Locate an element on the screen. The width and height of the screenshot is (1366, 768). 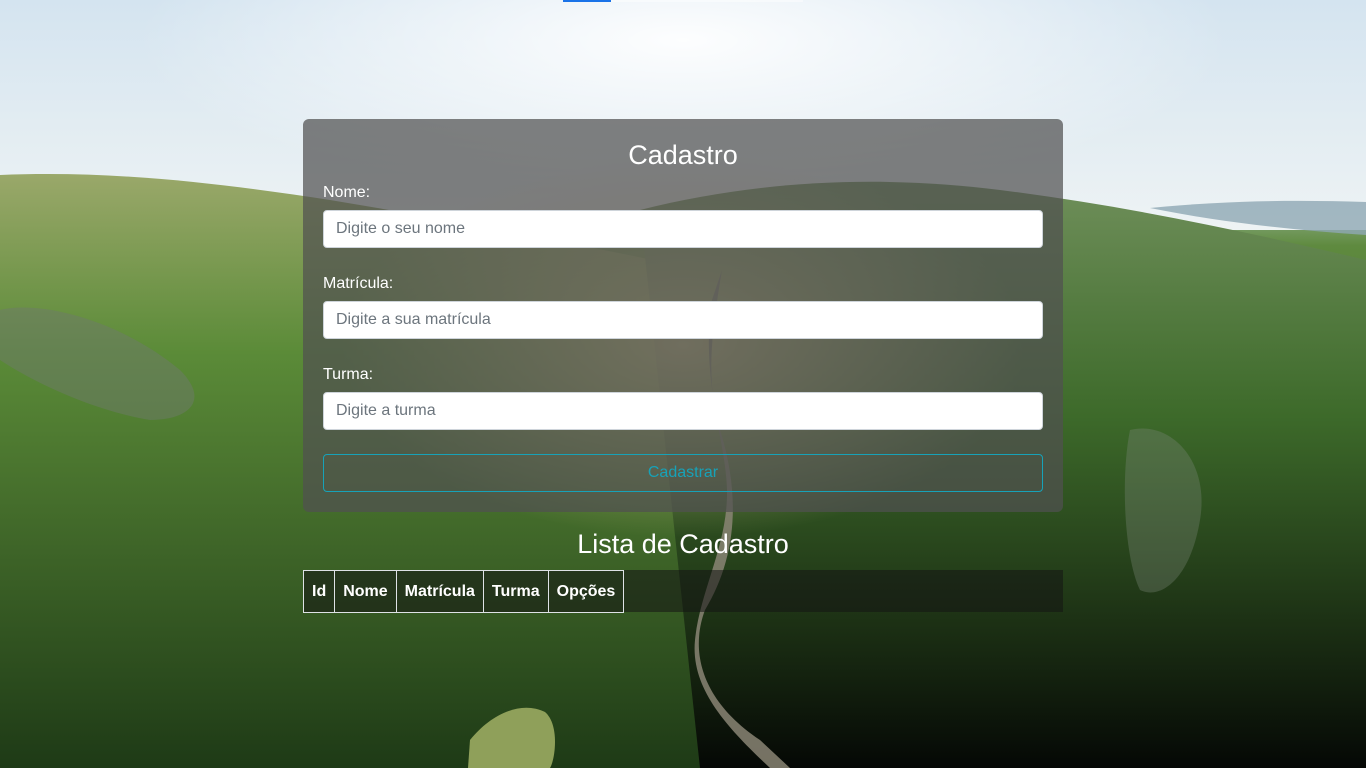
table-header-row: Id Nome Matrícula Turma Opções is located at coordinates (463, 591).